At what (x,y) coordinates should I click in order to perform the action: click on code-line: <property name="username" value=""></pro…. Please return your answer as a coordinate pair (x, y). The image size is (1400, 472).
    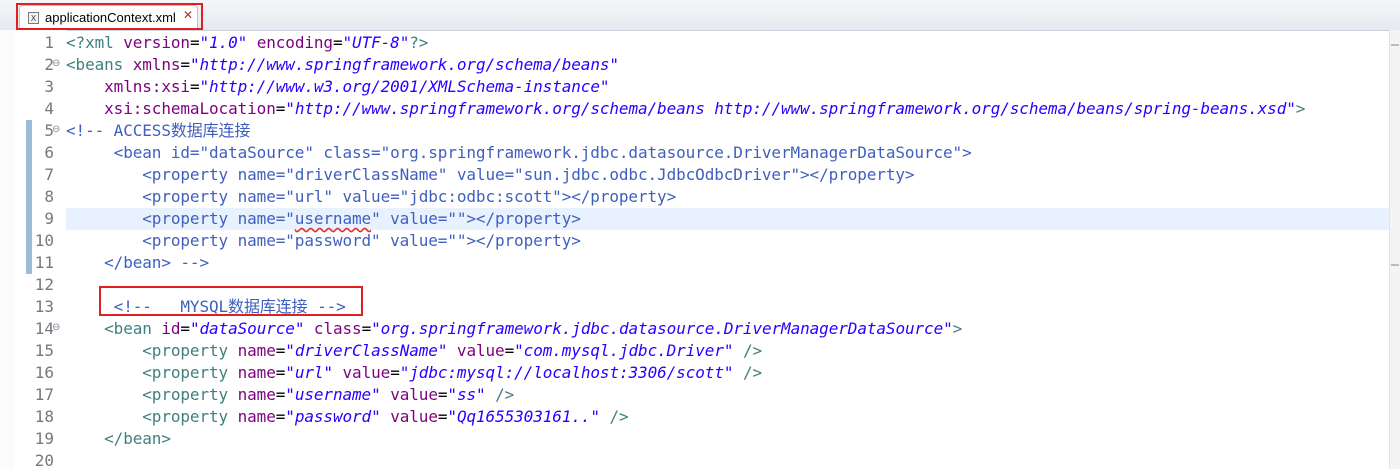
    Looking at the image, I should click on (323, 219).